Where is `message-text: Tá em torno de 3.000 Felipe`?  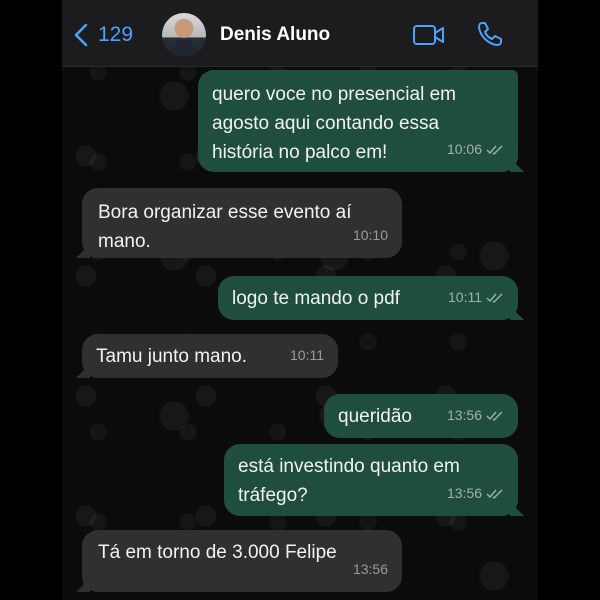
message-text: Tá em torno de 3.000 Felipe is located at coordinates (217, 552).